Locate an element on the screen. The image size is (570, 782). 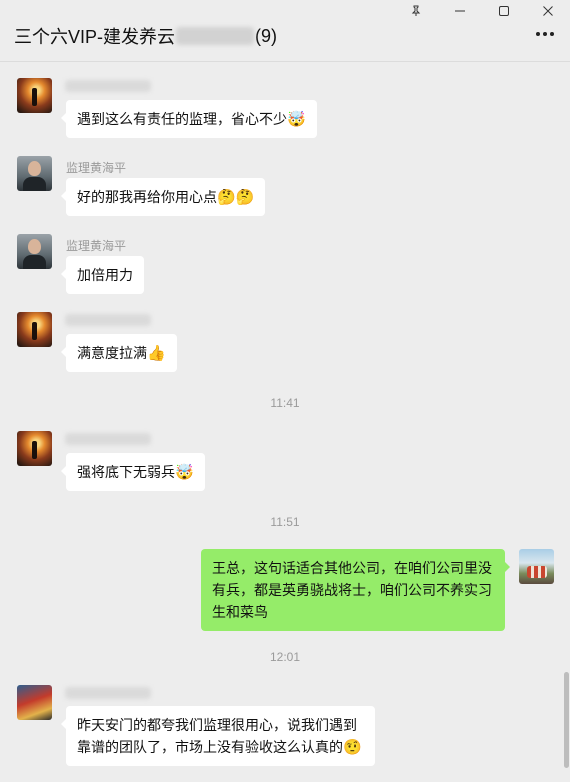
message-text: 满意度拉满 is located at coordinates (112, 353).